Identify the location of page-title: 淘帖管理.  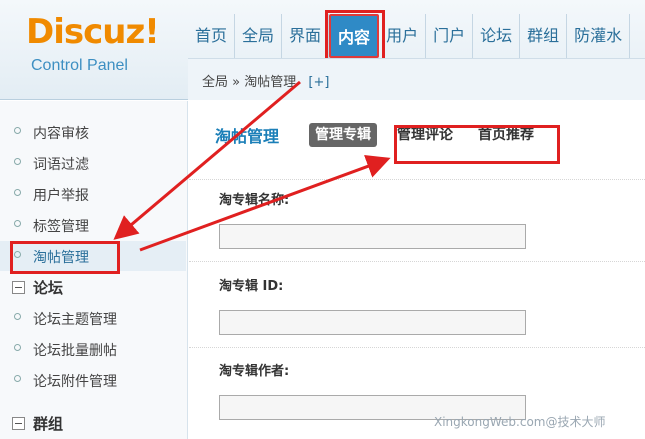
(247, 136).